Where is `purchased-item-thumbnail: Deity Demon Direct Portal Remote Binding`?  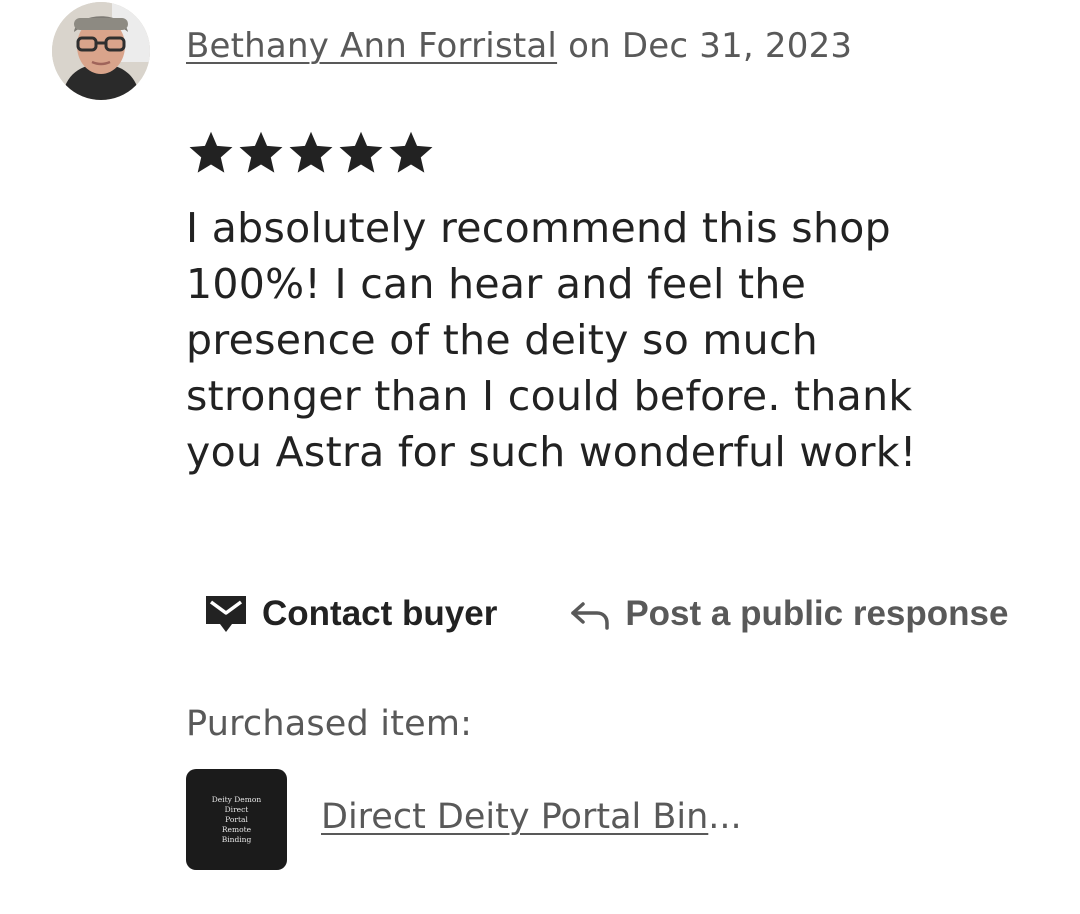
purchased-item-thumbnail: Deity Demon Direct Portal Remote Binding is located at coordinates (236, 819).